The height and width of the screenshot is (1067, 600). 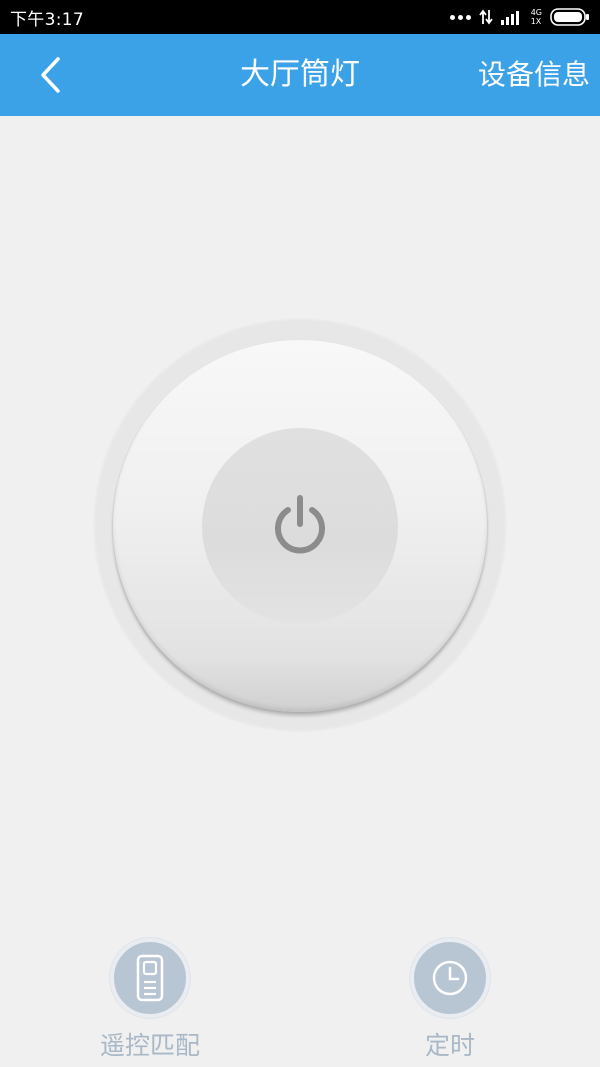 What do you see at coordinates (536, 17) in the screenshot?
I see `network-type-label: 4G 1X` at bounding box center [536, 17].